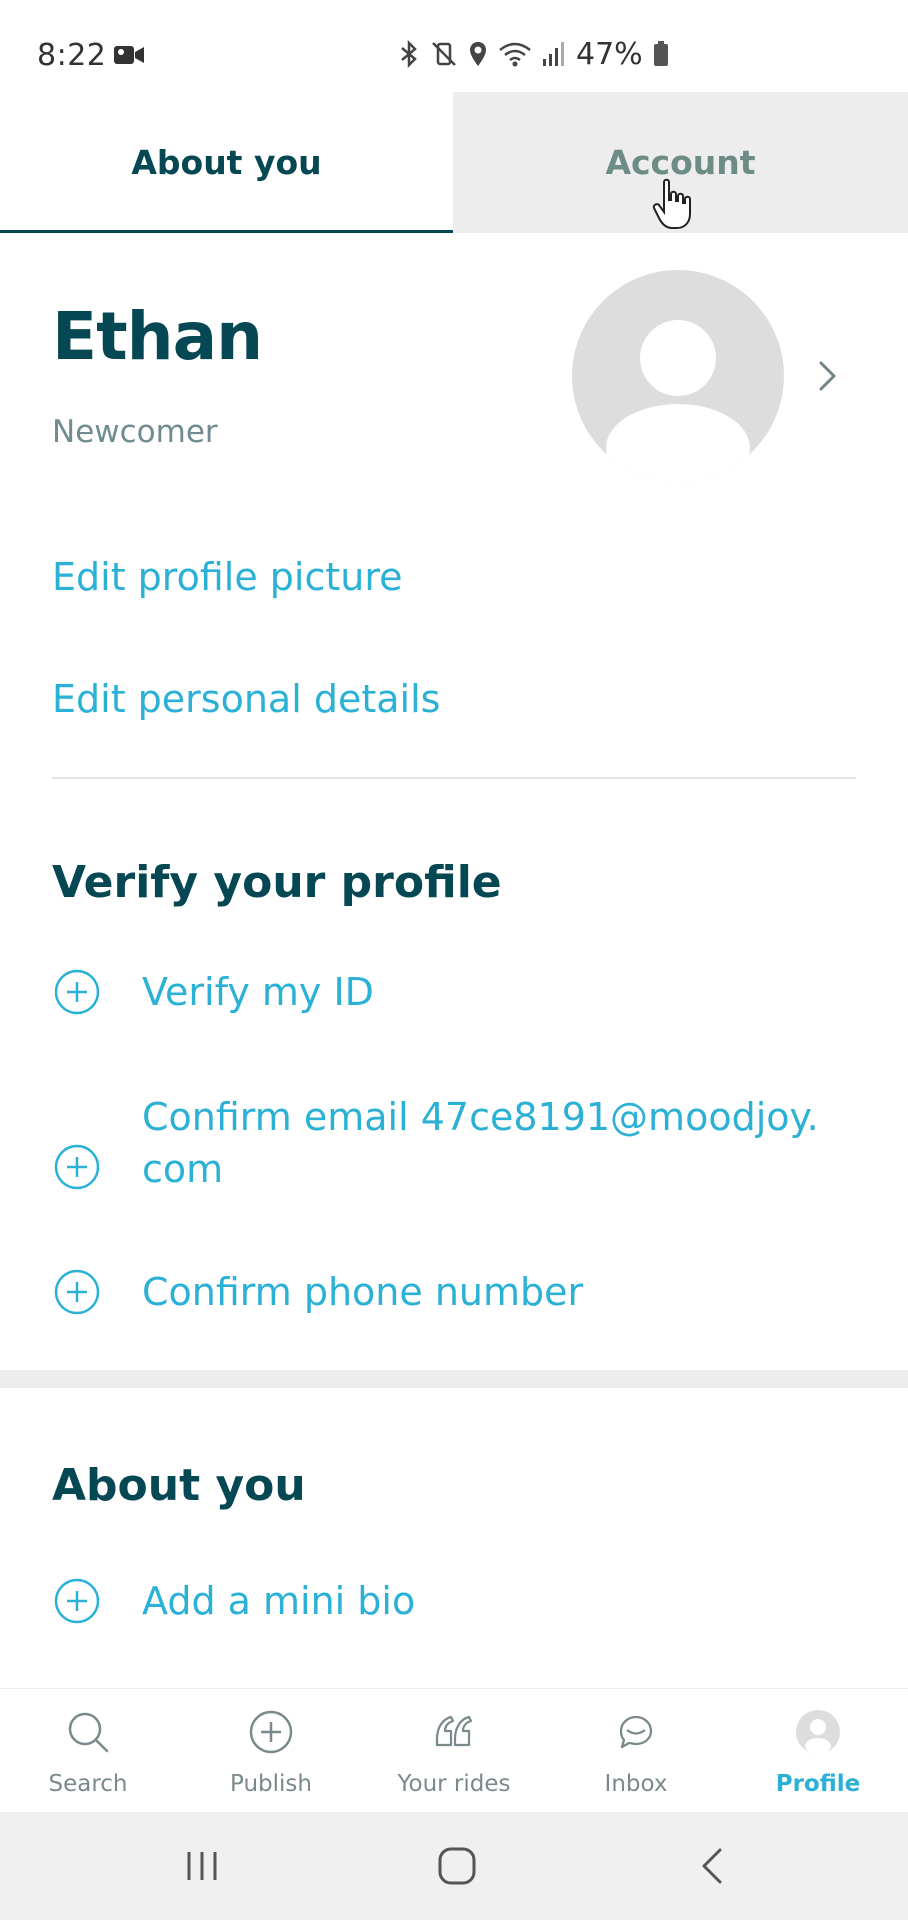 The width and height of the screenshot is (908, 1920). I want to click on nav-publish: Publish, so click(271, 1751).